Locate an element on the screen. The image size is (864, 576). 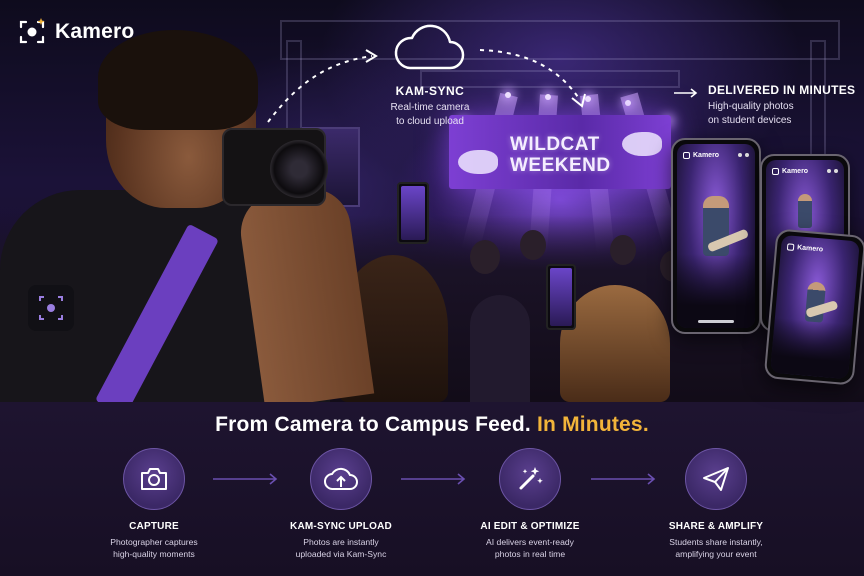
headline: From Camera to Campus Feed. In Minutes. is located at coordinates (432, 425).